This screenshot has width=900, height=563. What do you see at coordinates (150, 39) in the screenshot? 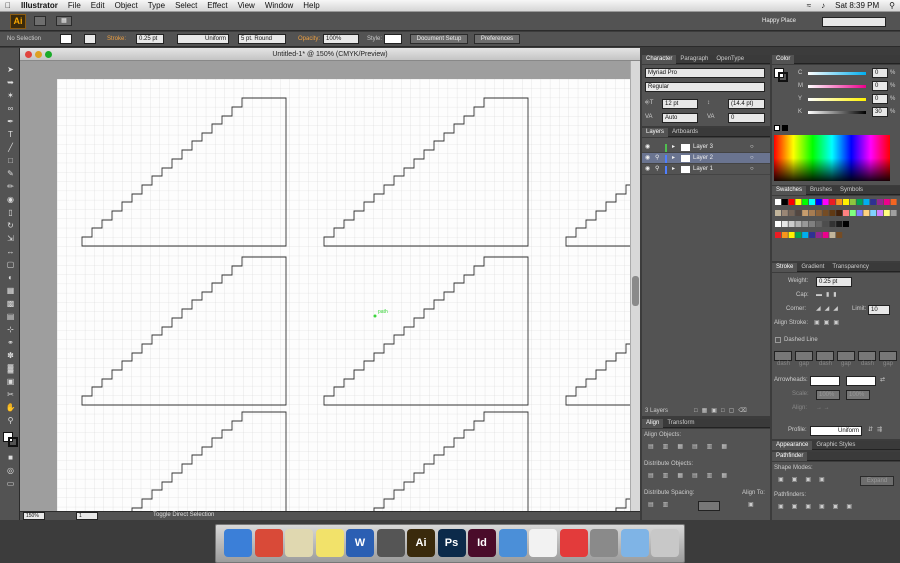
I see `stroke-weight-field: 0.25 pt` at bounding box center [150, 39].